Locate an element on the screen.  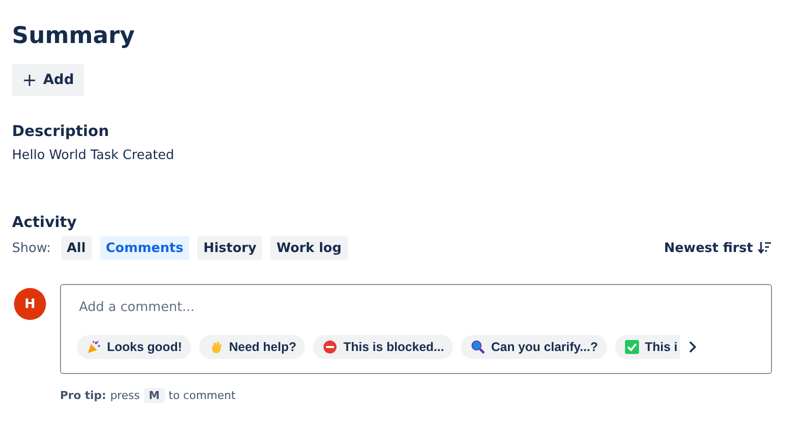
party-popper-icon is located at coordinates (94, 347).